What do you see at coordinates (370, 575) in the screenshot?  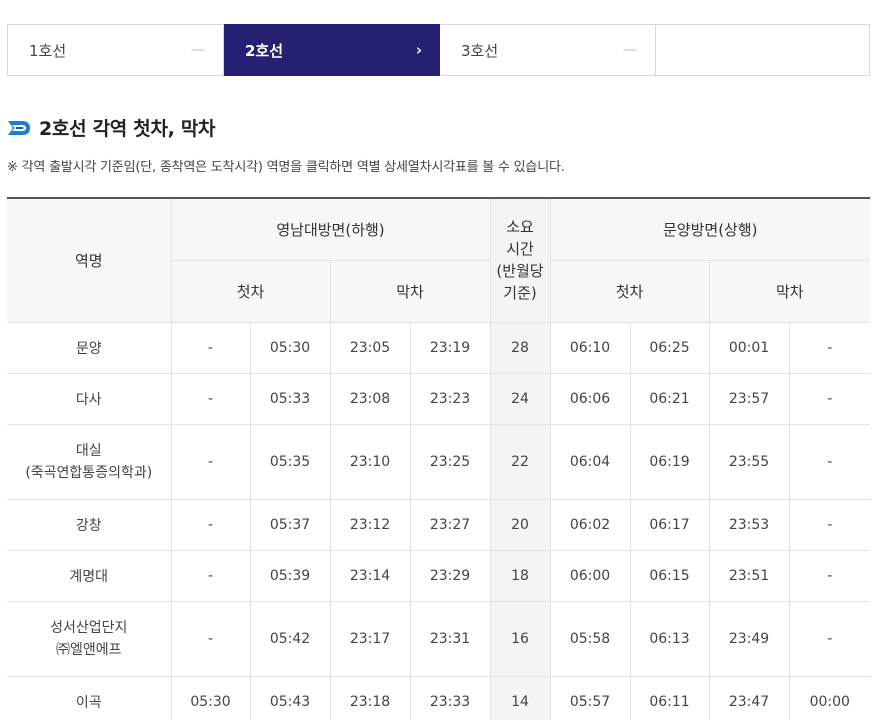 I see `time-cell: 23:14` at bounding box center [370, 575].